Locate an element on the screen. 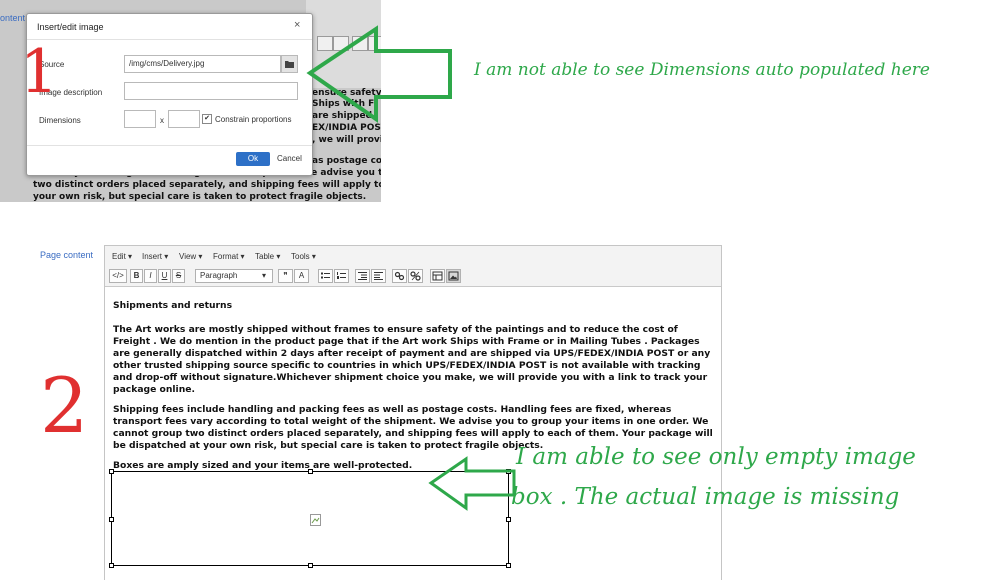 The width and height of the screenshot is (999, 580). constrain-proportions-label: Constrain proportions is located at coordinates (253, 119).